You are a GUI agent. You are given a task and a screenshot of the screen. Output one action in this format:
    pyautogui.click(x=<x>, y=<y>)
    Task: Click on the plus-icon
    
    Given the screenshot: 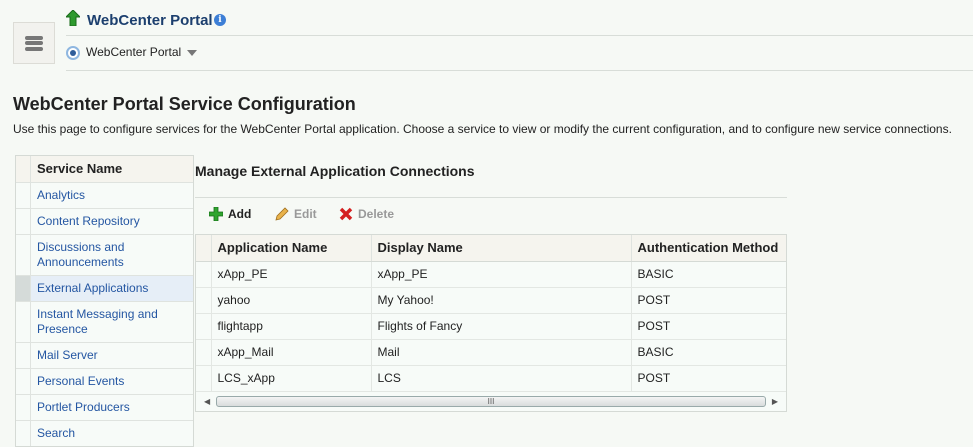 What is the action you would take?
    pyautogui.click(x=216, y=214)
    